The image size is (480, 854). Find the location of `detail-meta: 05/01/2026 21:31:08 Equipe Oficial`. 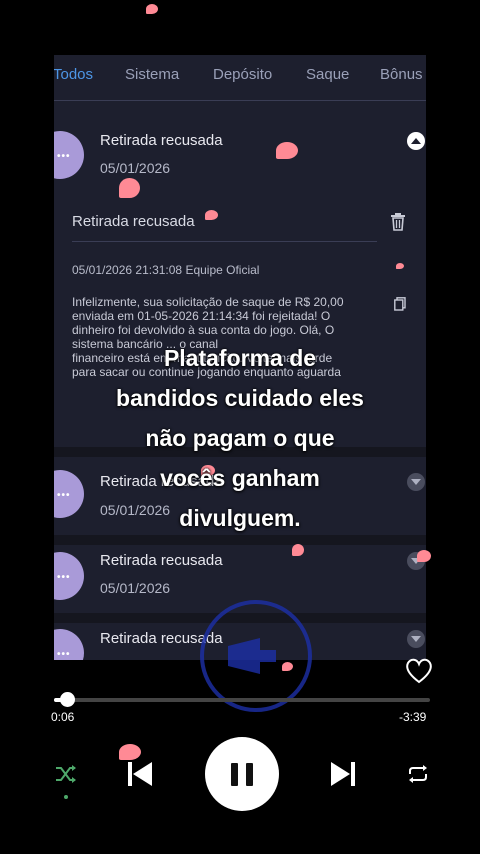

detail-meta: 05/01/2026 21:31:08 Equipe Oficial is located at coordinates (166, 270).